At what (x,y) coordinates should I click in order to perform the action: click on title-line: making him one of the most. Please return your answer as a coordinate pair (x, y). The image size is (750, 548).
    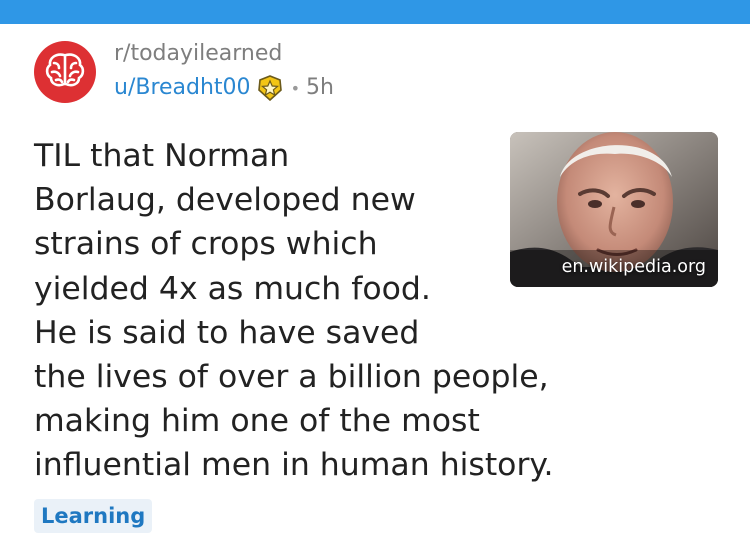
    Looking at the image, I should click on (257, 421).